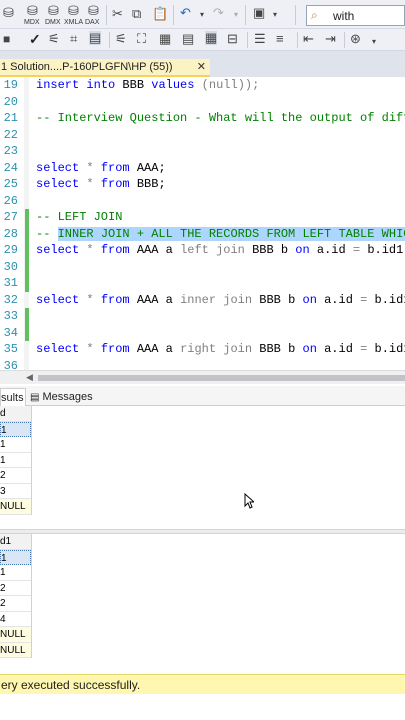  Describe the element at coordinates (343, 16) in the screenshot. I see `search-input: with` at that location.